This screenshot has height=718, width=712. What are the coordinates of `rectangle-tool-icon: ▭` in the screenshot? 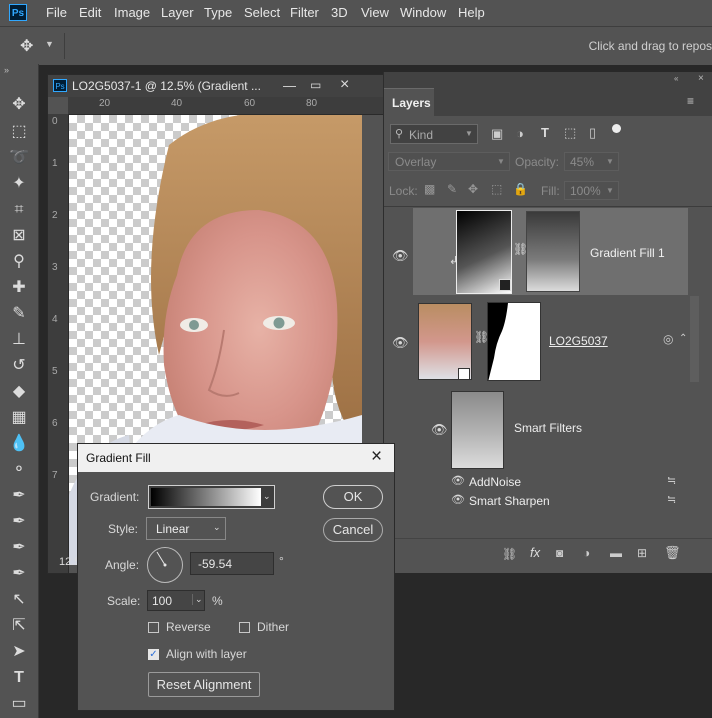 It's located at (19, 704).